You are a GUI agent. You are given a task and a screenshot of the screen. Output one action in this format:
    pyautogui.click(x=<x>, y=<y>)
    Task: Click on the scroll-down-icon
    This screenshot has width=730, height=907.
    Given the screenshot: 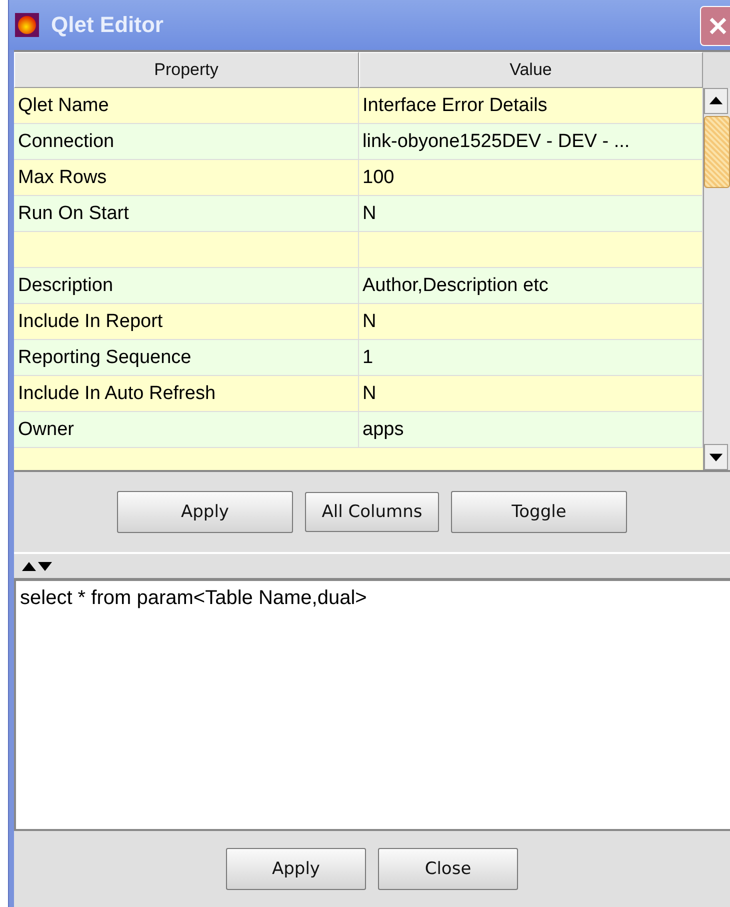 What is the action you would take?
    pyautogui.click(x=716, y=457)
    